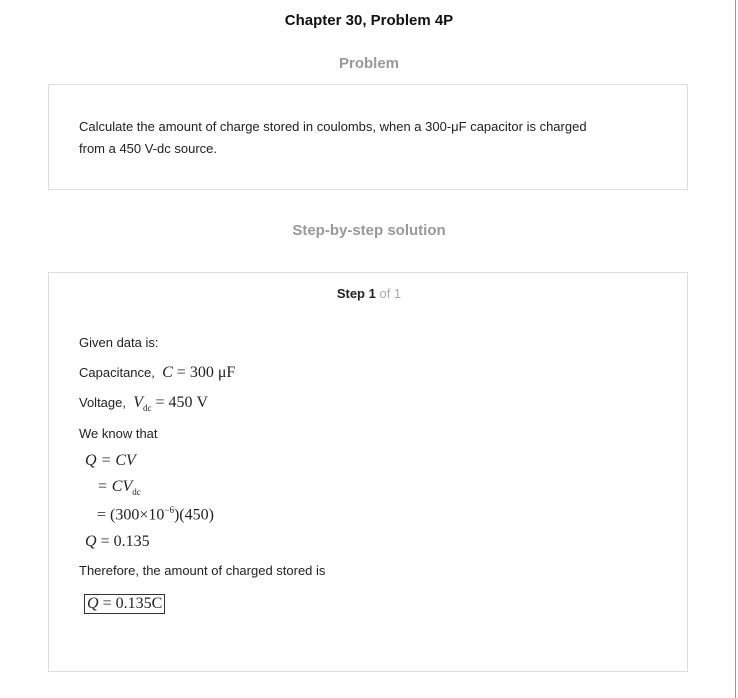 This screenshot has height=698, width=738. What do you see at coordinates (118, 433) in the screenshot?
I see `know-text: We know that` at bounding box center [118, 433].